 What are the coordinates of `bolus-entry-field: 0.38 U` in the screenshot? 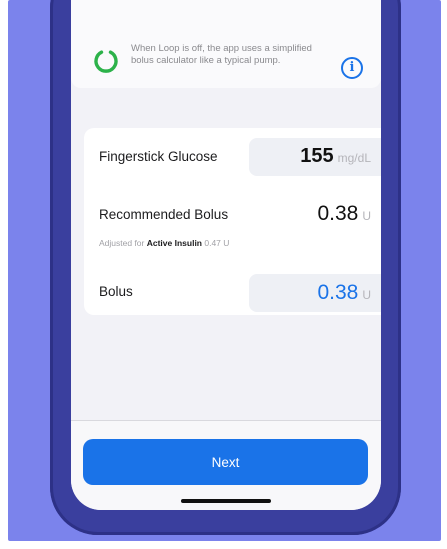 It's located at (315, 293).